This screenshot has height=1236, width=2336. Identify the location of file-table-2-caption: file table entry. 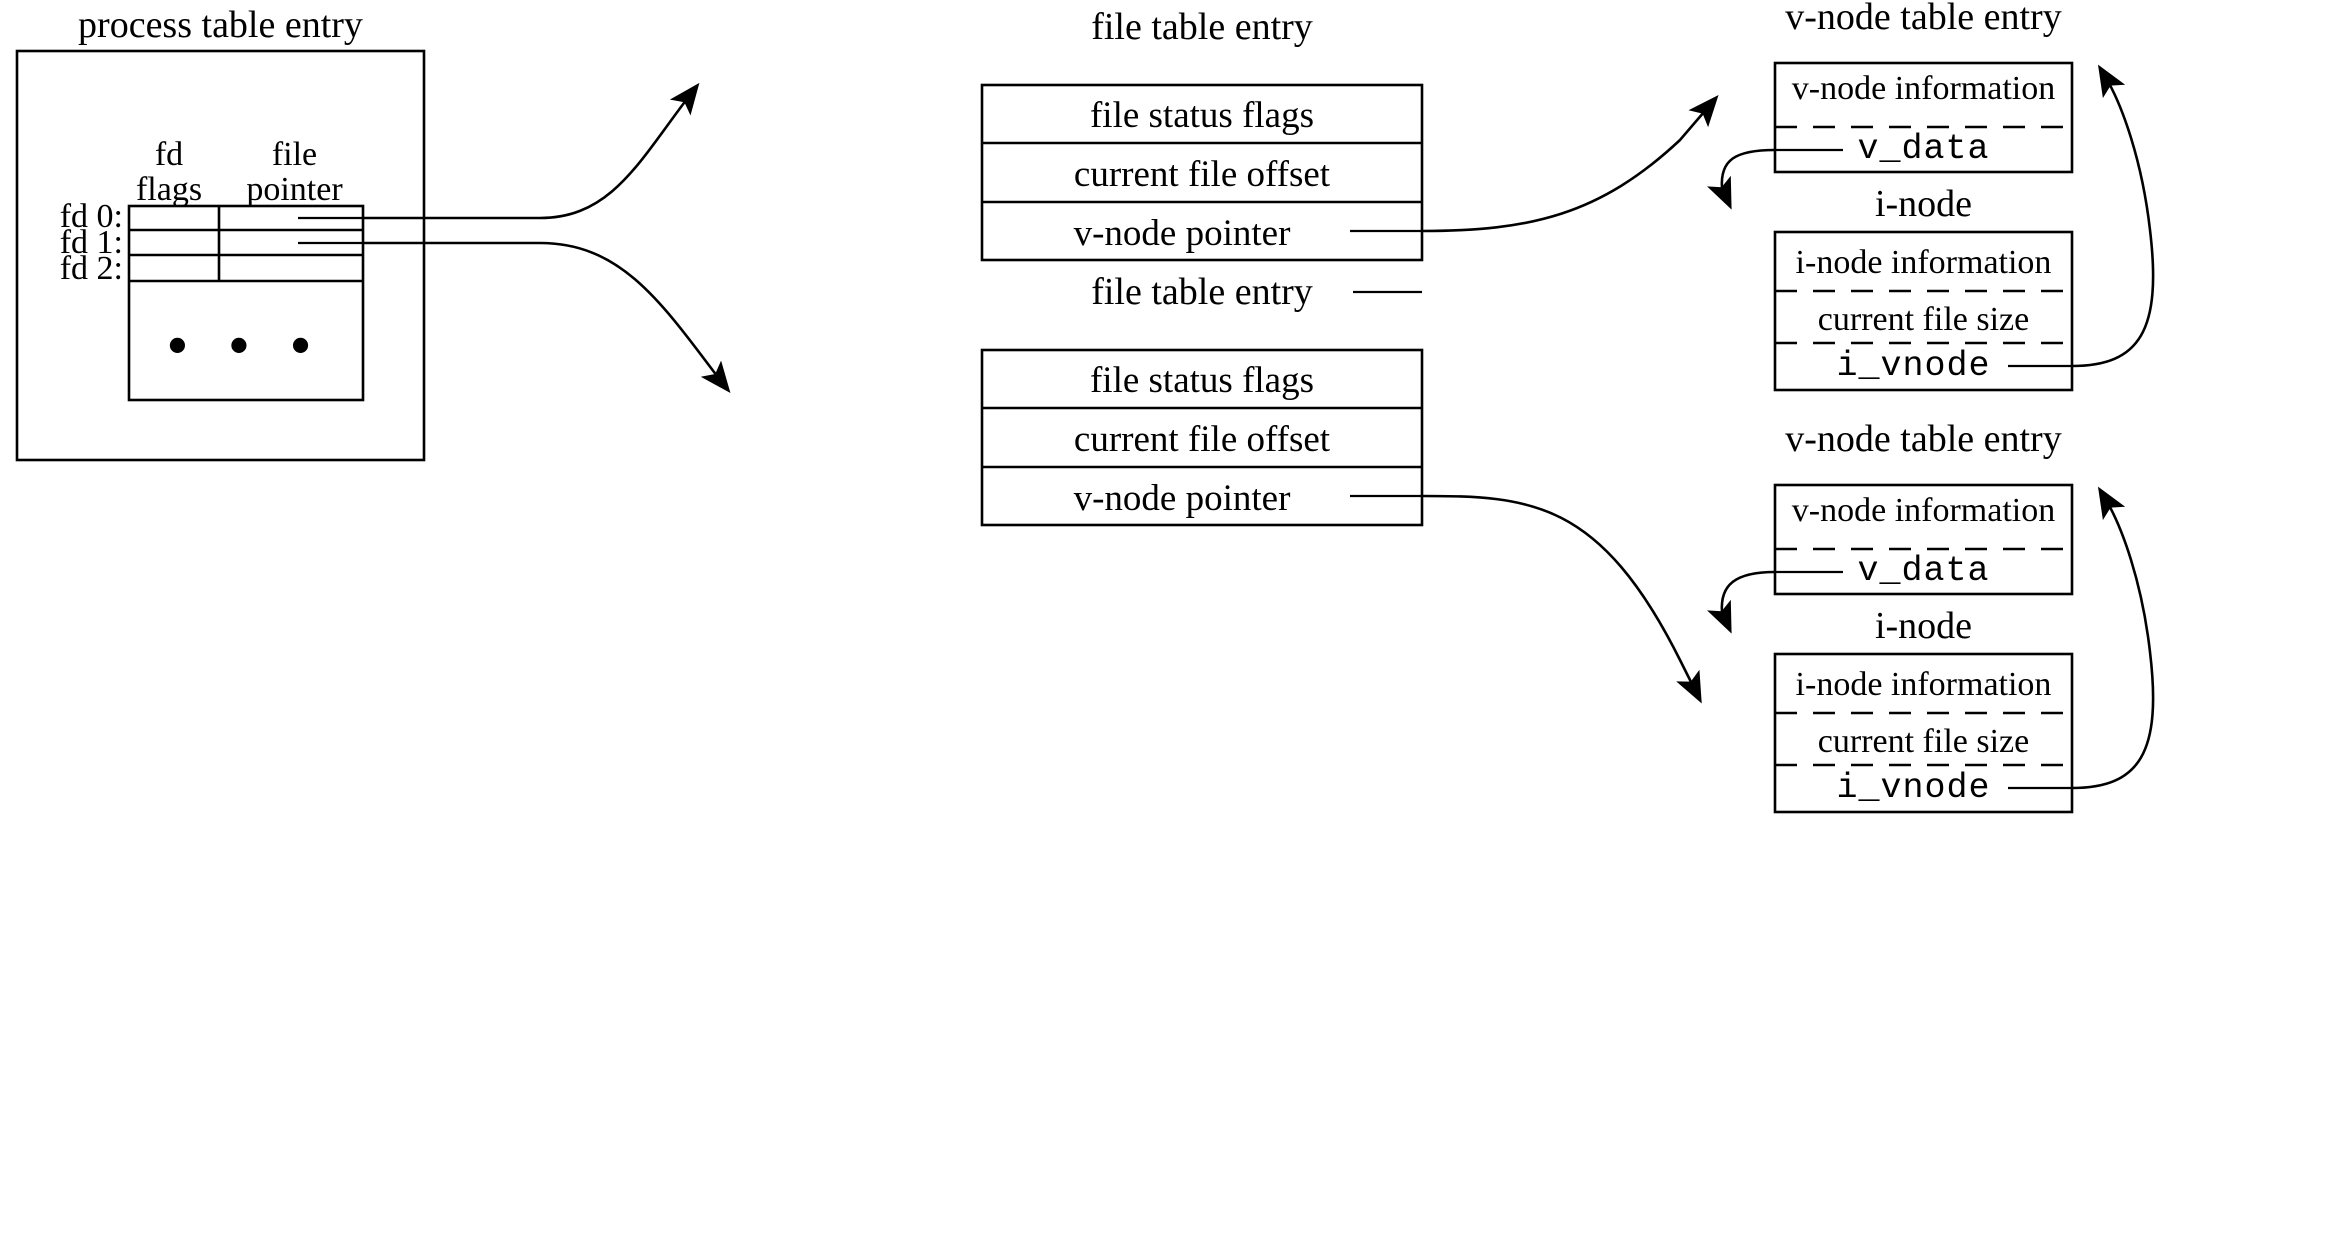
(1202, 292).